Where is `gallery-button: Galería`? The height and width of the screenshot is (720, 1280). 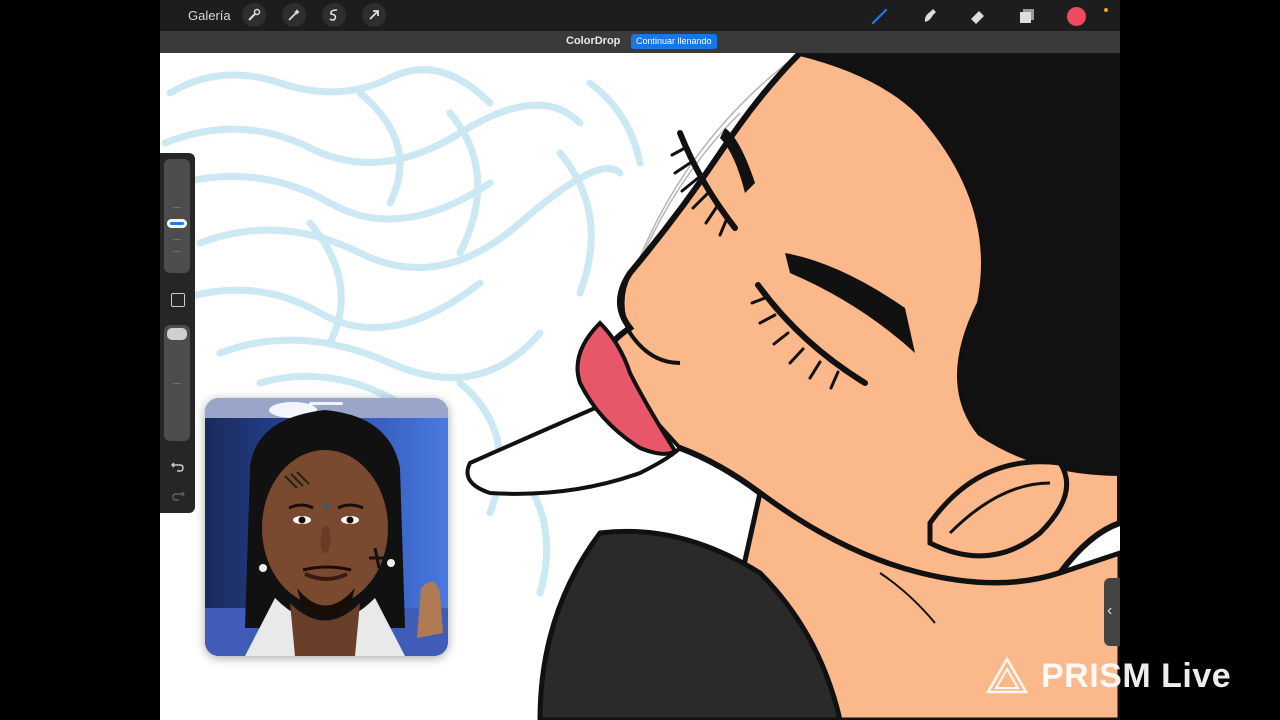 gallery-button: Galería is located at coordinates (209, 15).